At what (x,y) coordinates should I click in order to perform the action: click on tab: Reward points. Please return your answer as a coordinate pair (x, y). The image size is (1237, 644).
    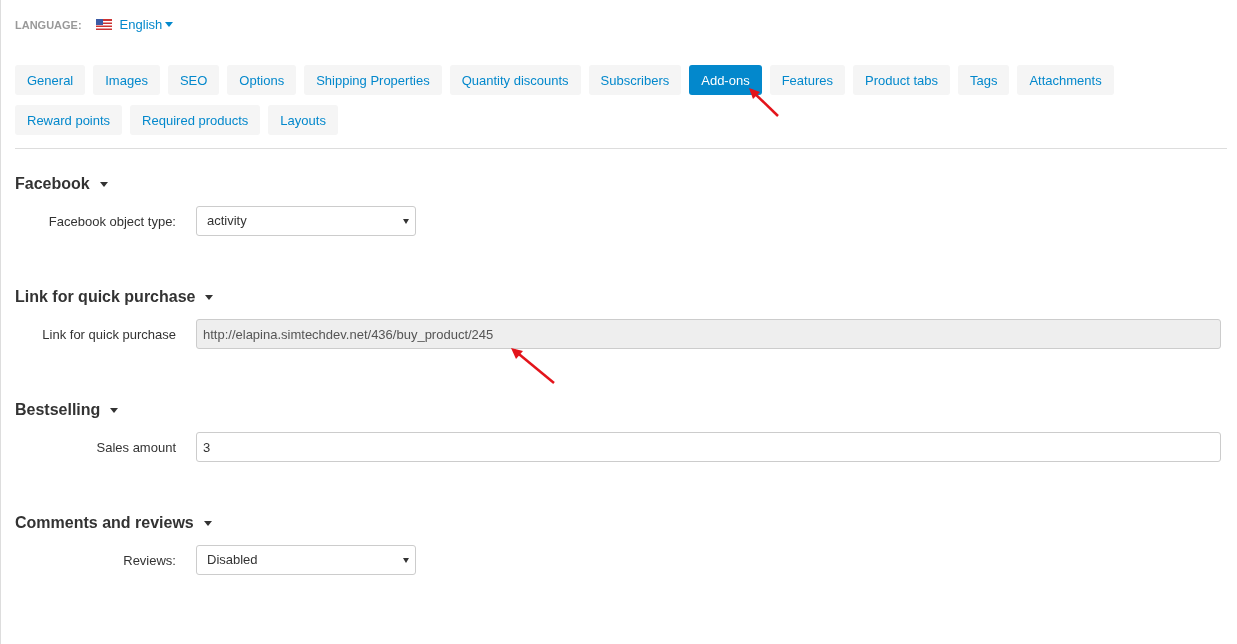
    Looking at the image, I should click on (69, 120).